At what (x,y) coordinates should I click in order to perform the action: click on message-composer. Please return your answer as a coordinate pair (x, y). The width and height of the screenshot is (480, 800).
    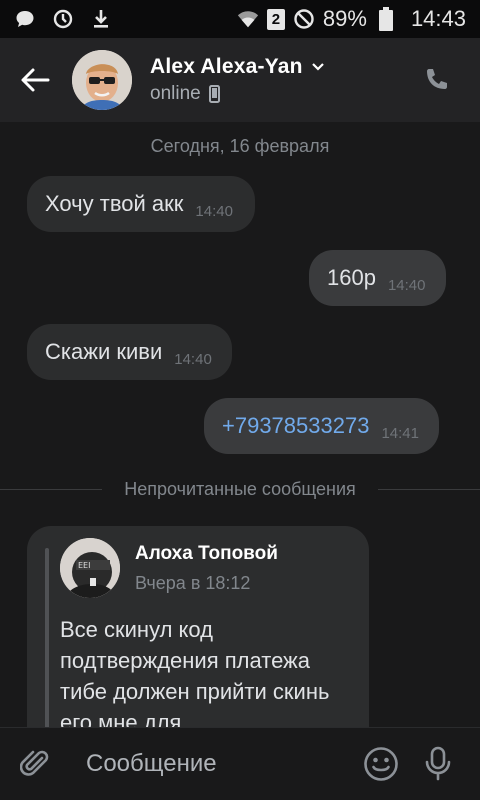
    Looking at the image, I should click on (240, 763).